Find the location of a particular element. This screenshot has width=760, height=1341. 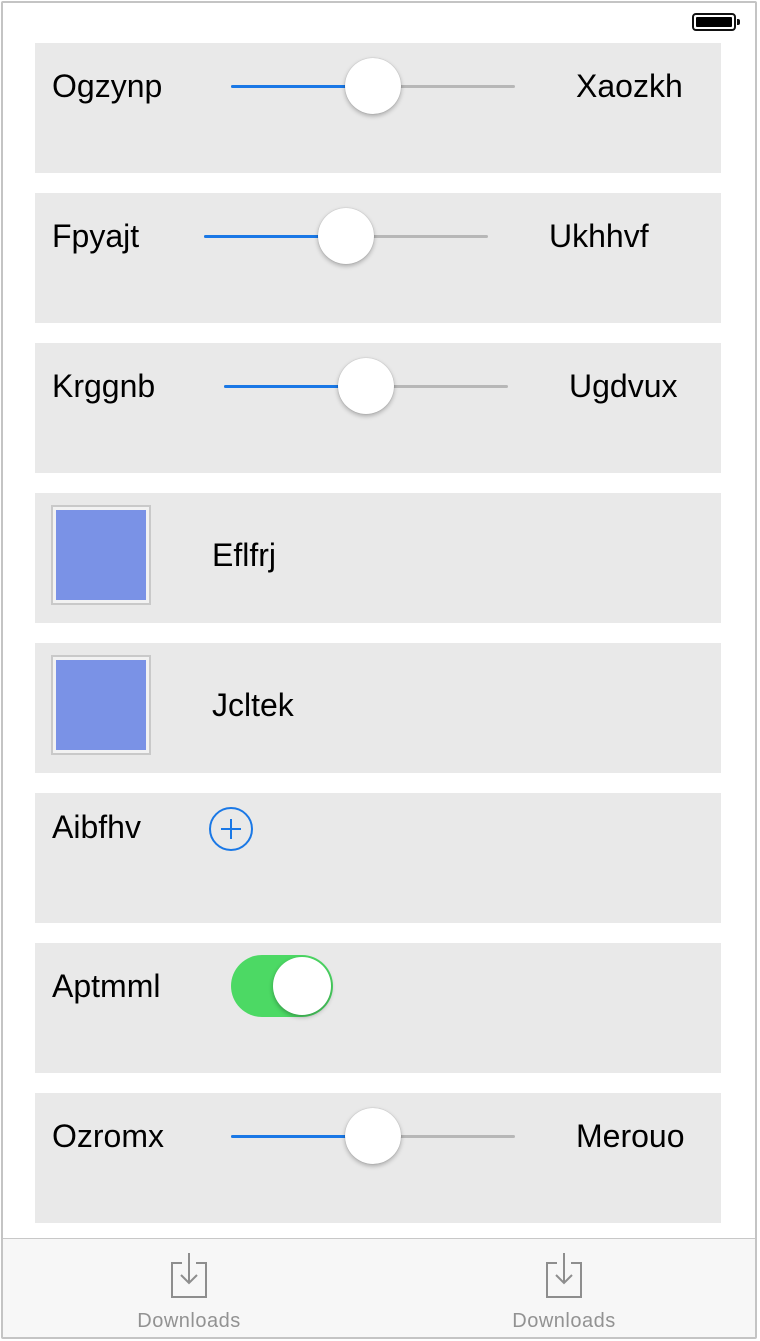

color-row-label: Jcltek is located at coordinates (253, 705).